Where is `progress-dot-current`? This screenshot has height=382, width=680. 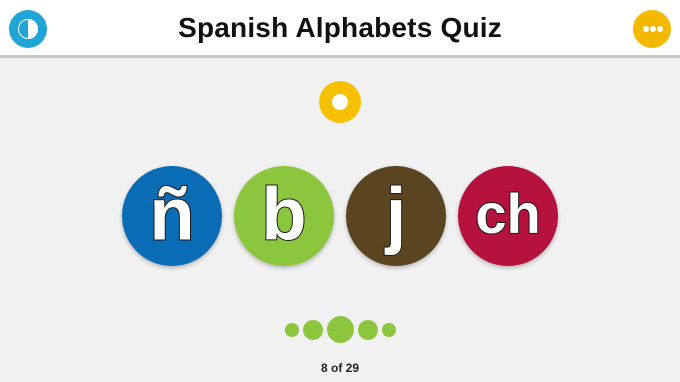 progress-dot-current is located at coordinates (340, 329).